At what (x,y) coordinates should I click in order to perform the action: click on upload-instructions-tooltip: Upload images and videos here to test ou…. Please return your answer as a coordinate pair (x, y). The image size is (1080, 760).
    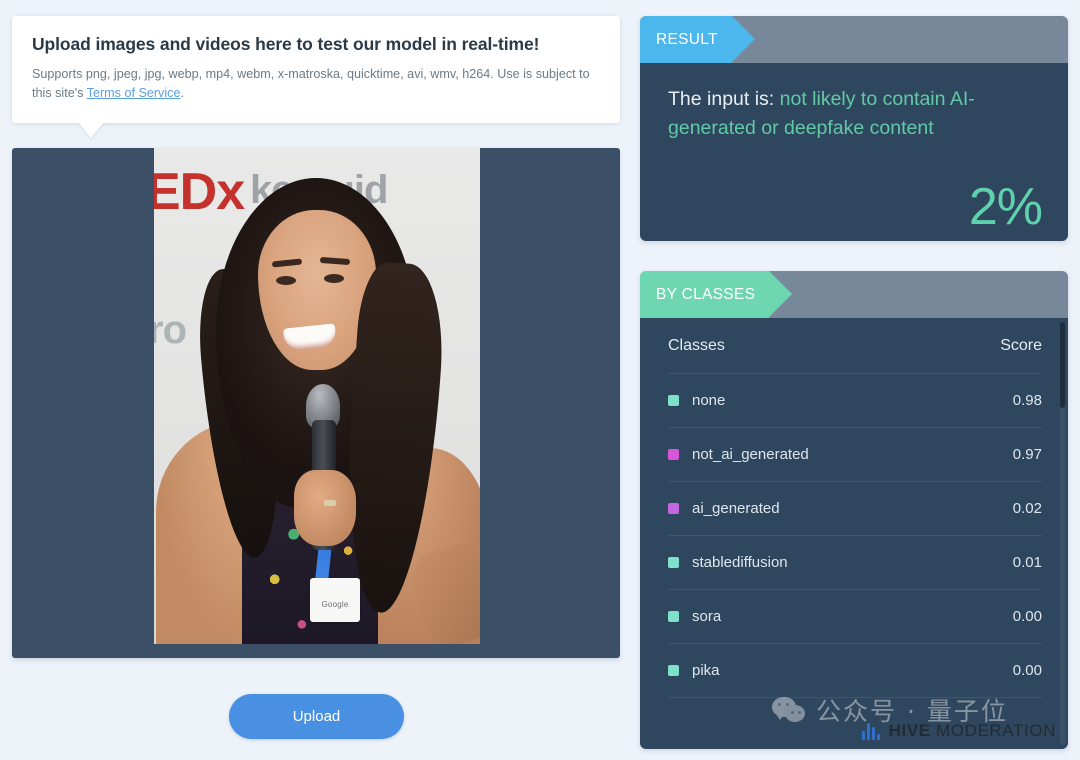
    Looking at the image, I should click on (316, 69).